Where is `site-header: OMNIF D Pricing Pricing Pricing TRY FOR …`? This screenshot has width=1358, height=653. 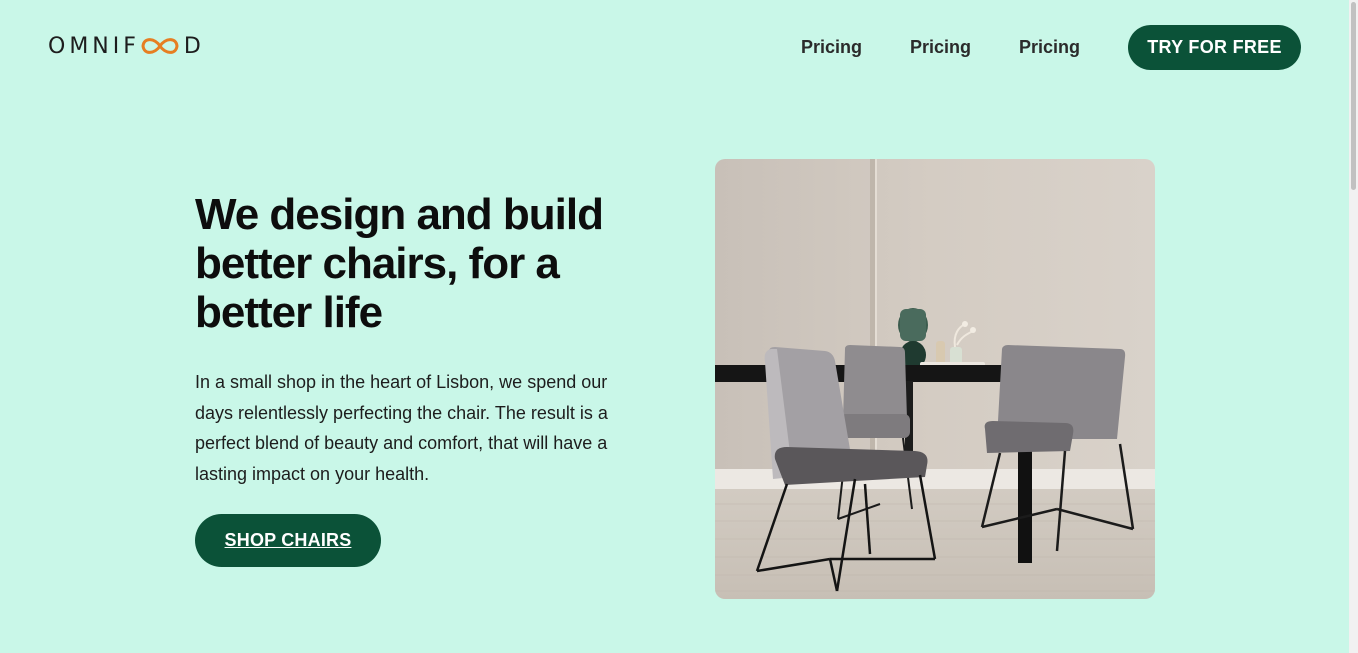 site-header: OMNIF D Pricing Pricing Pricing TRY FOR … is located at coordinates (674, 48).